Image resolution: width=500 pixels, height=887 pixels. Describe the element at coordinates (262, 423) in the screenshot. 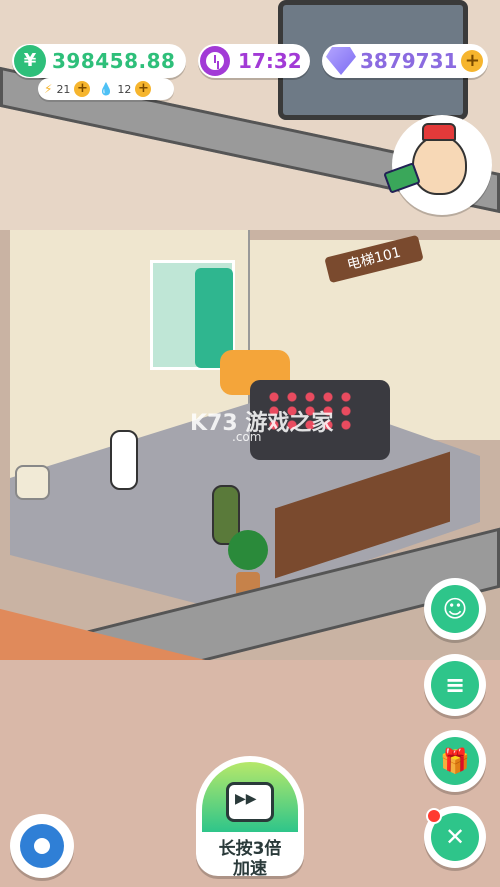

I see `watermark: K73 游戏之家` at that location.